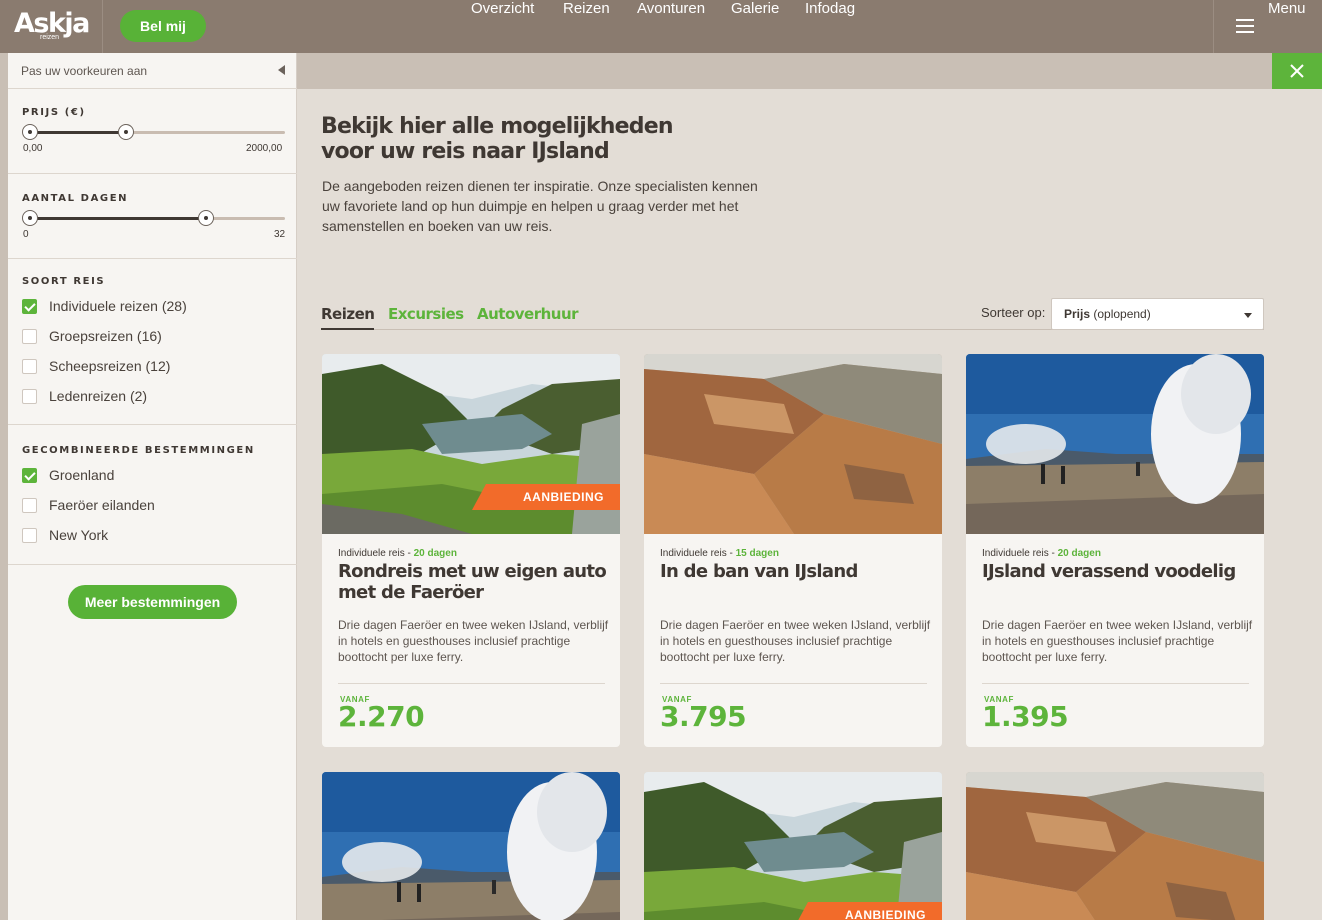  I want to click on checkbox-label: Individuele reizen (28), so click(118, 306).